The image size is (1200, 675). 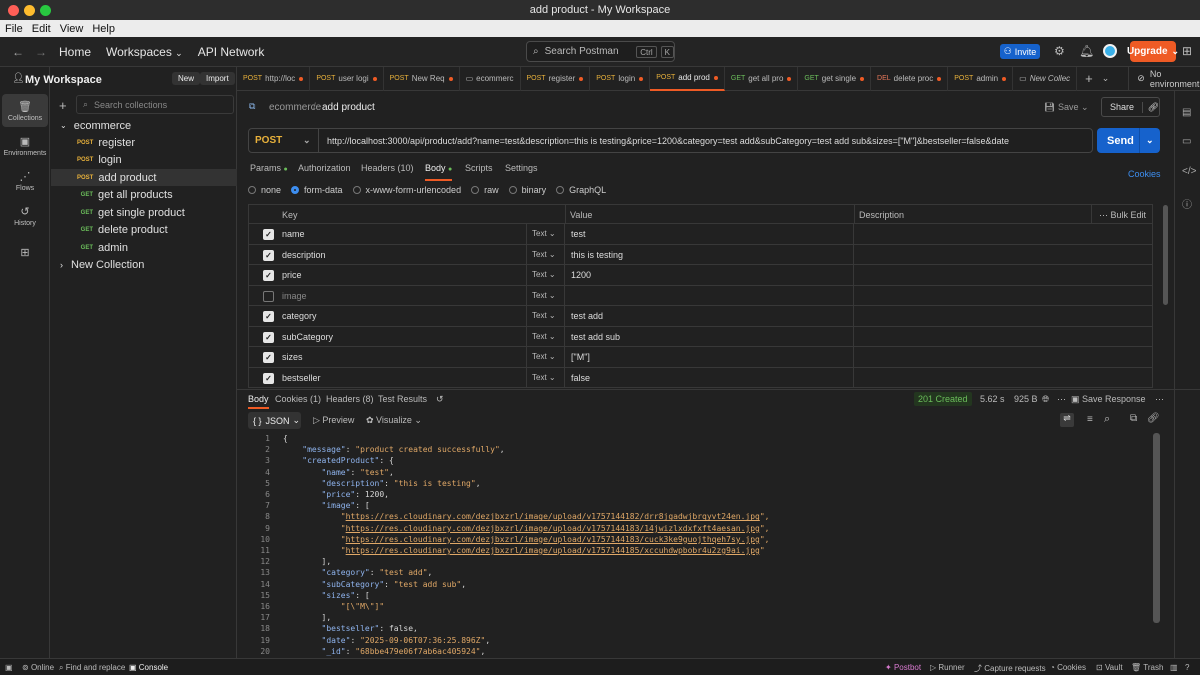 I want to click on table-row: ✓ sizes Text ⌄ ["M"], so click(x=700, y=357).